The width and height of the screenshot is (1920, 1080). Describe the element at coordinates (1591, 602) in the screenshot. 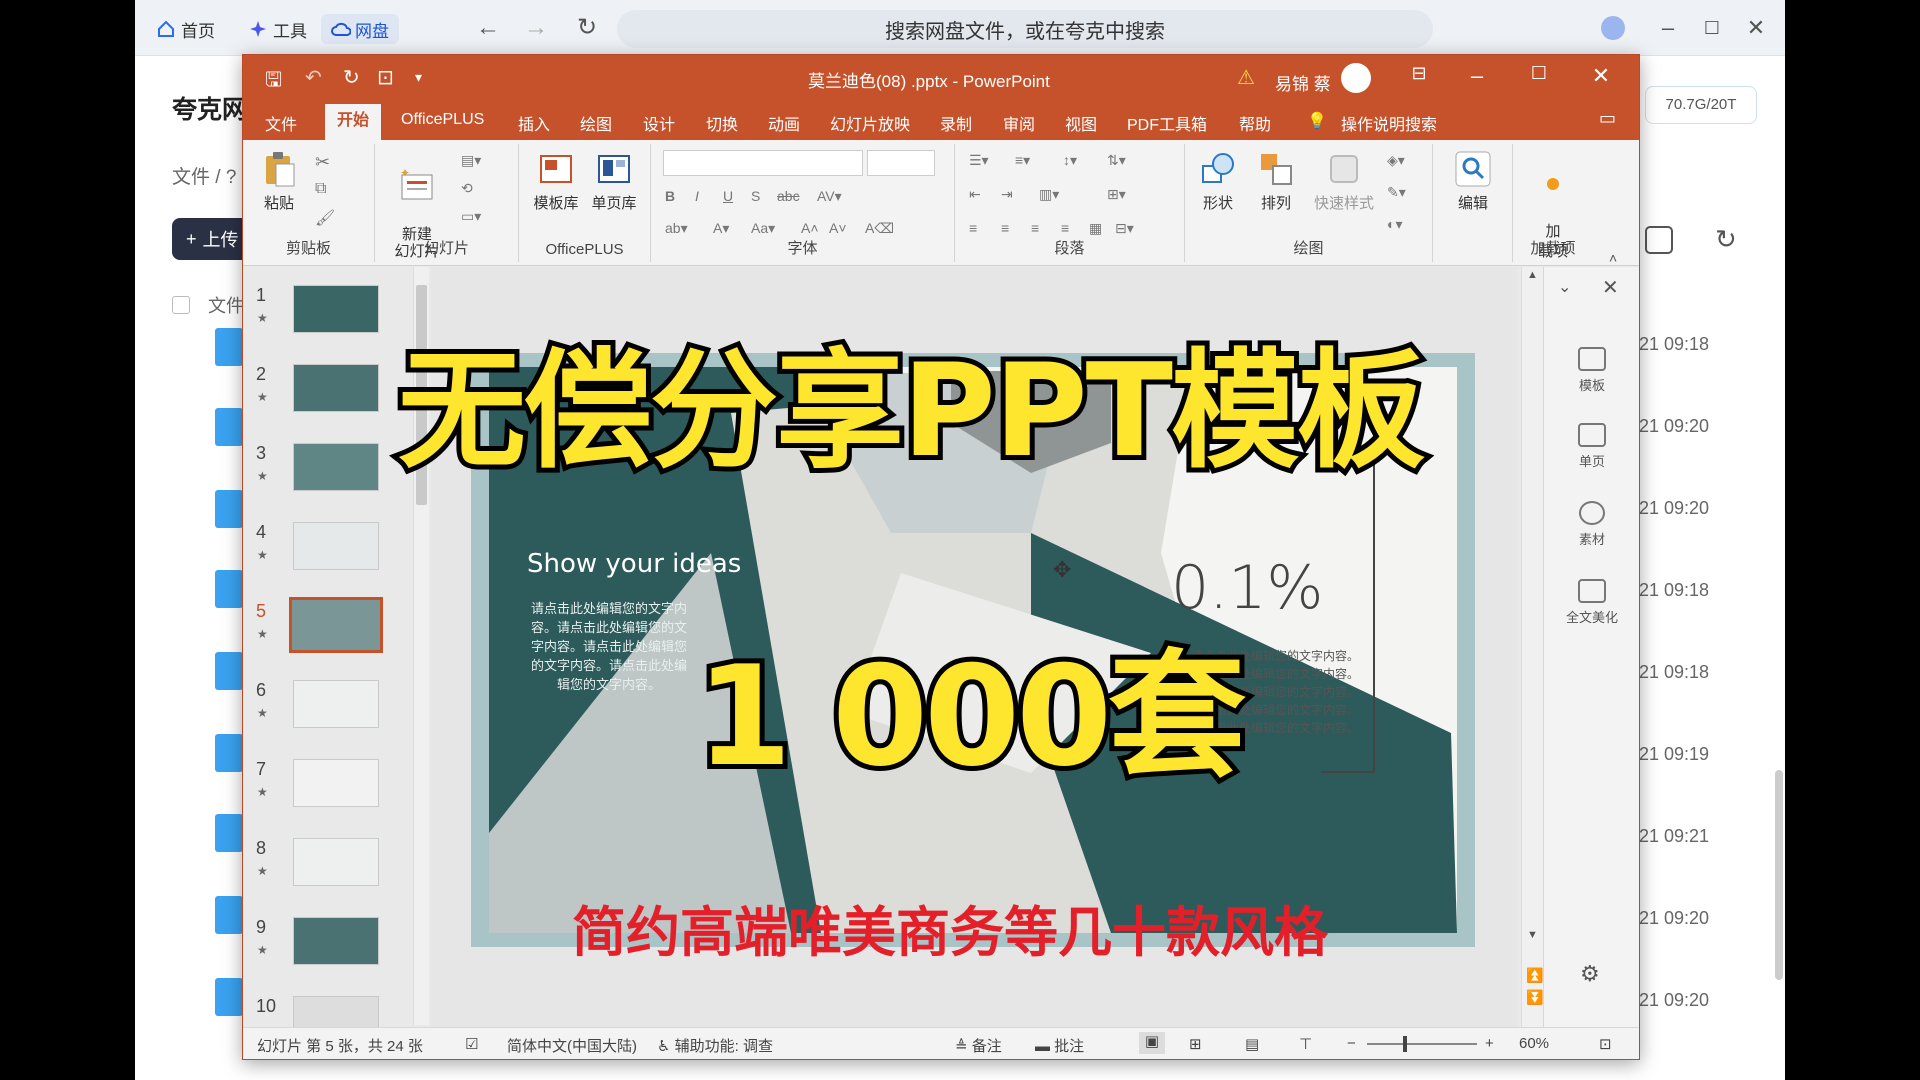

I see `pane-item-beautify: 全文美化` at that location.